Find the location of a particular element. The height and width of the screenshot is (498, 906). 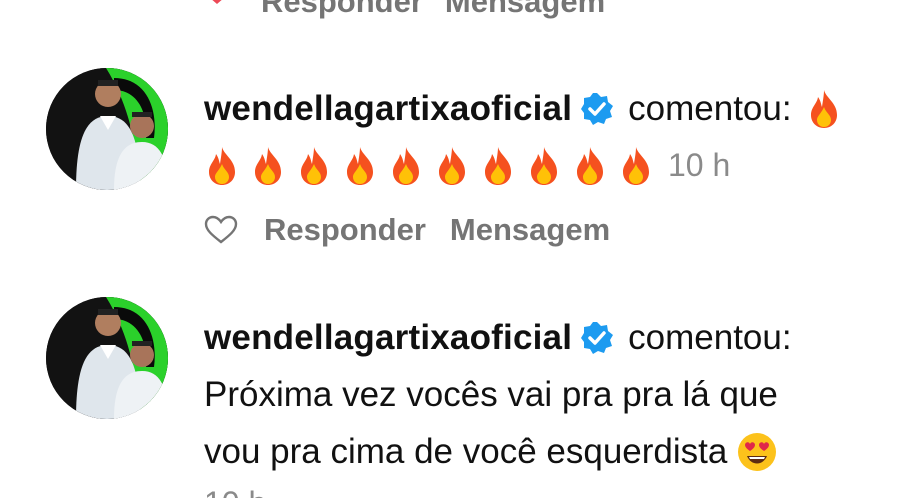

heart-eyes-emoji-icon is located at coordinates (757, 452).